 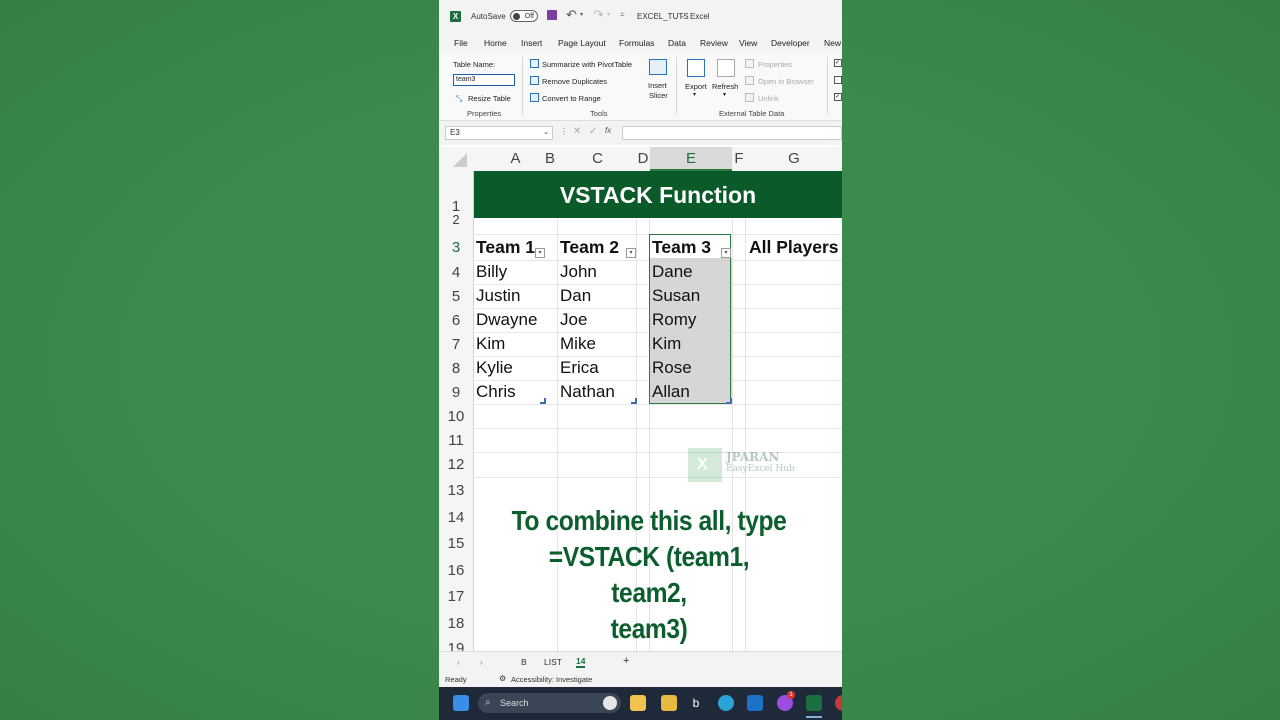 I want to click on name-box-dropdown-icon: ⌄, so click(x=546, y=133).